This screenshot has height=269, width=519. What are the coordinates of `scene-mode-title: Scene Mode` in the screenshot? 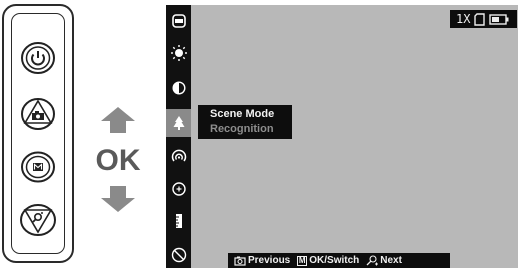 It's located at (242, 114).